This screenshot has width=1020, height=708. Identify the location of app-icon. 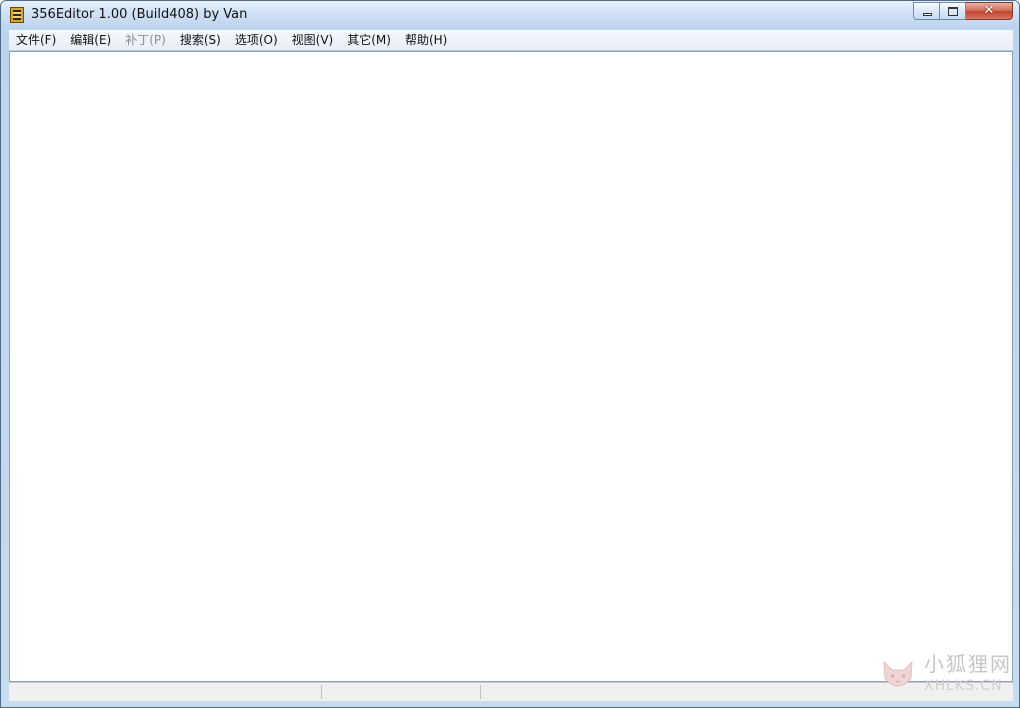
(17, 15).